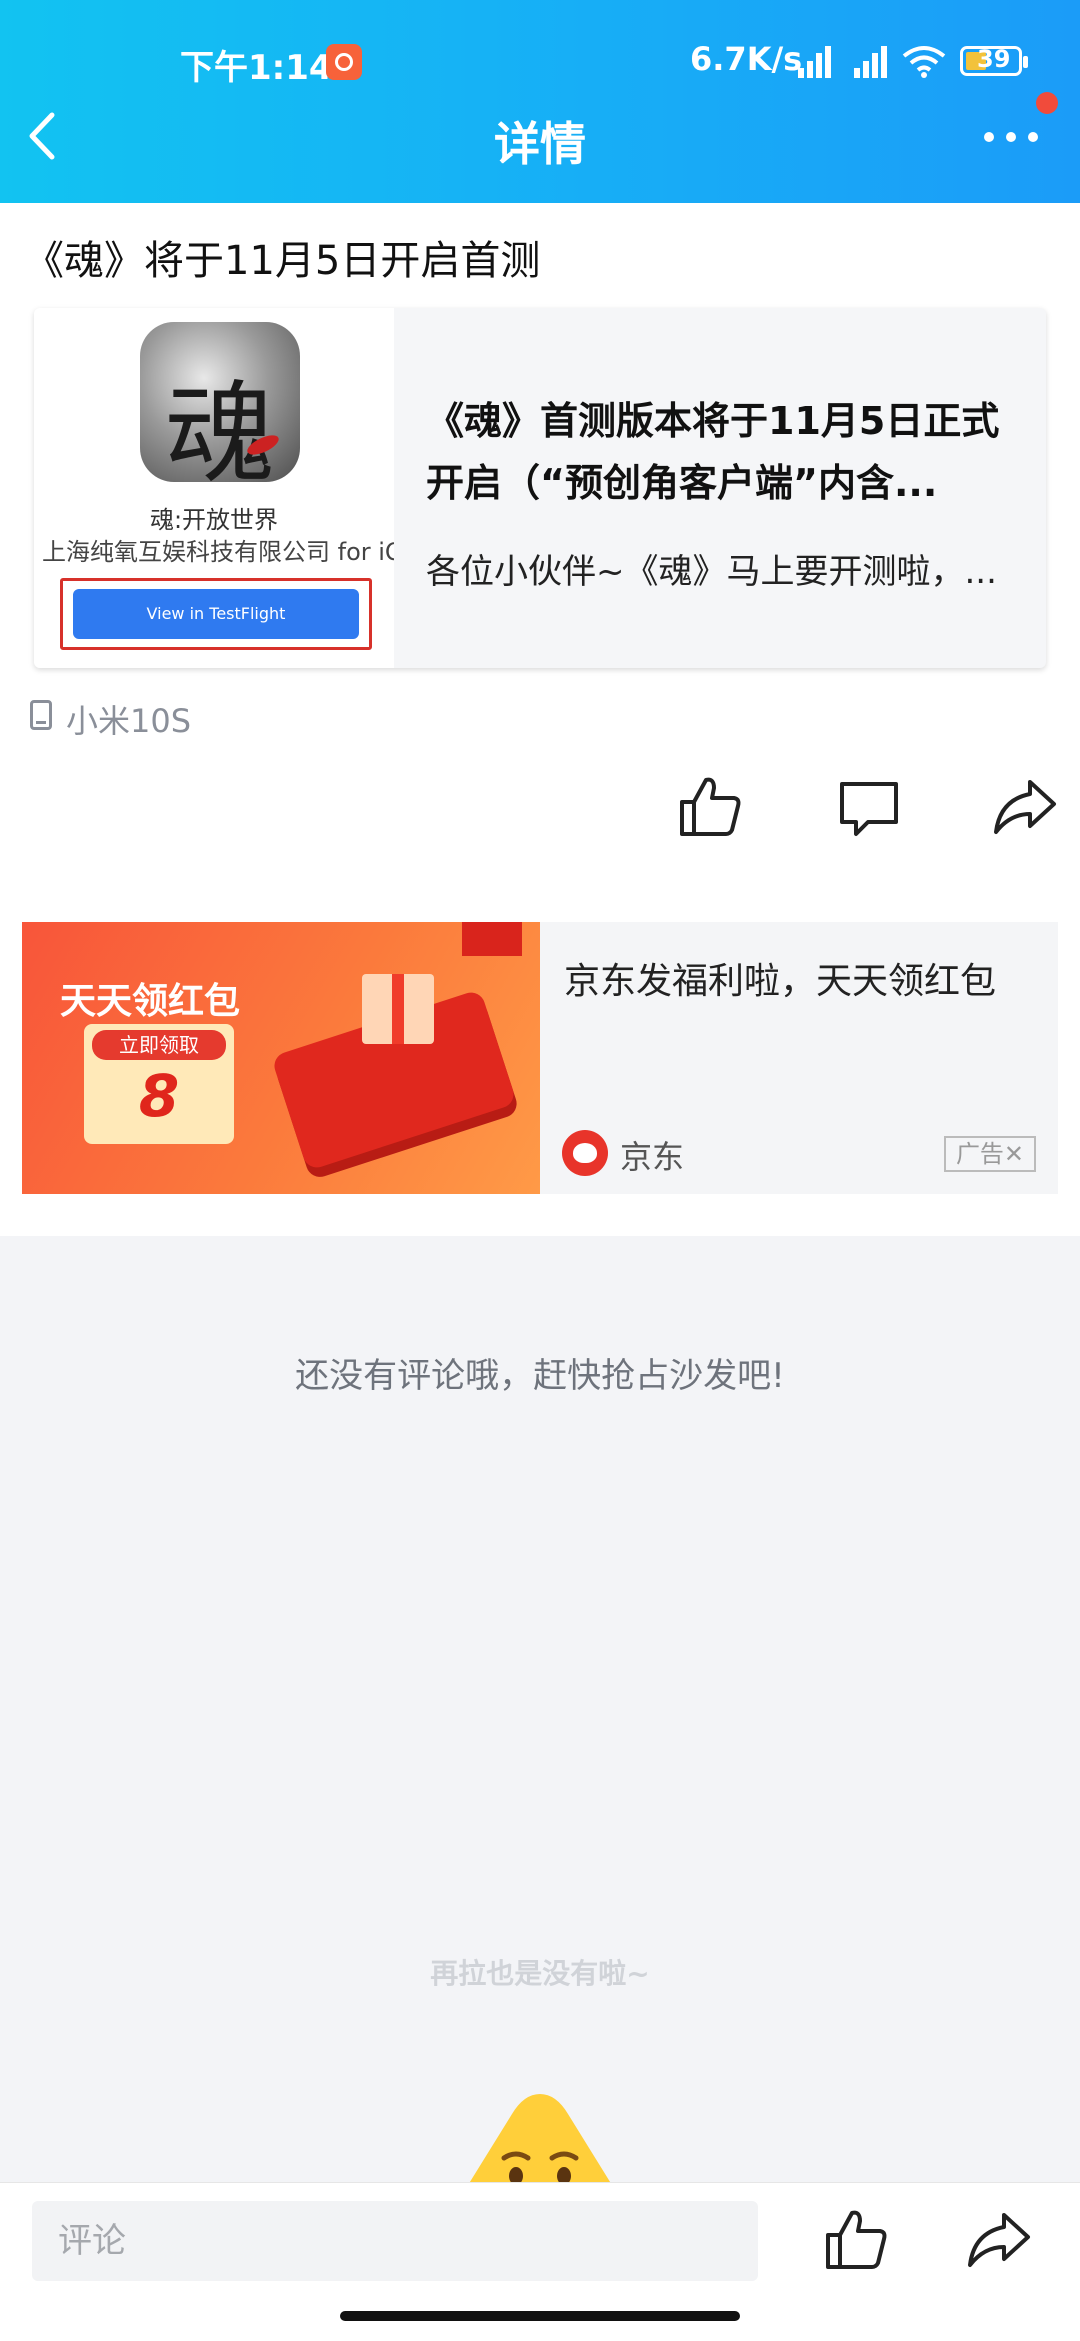 Image resolution: width=1080 pixels, height=2341 pixels. I want to click on ad-card: 天天领红包 立即领取 8 京东发福利啦，天天领红包 京东 广告✕, so click(540, 1058).